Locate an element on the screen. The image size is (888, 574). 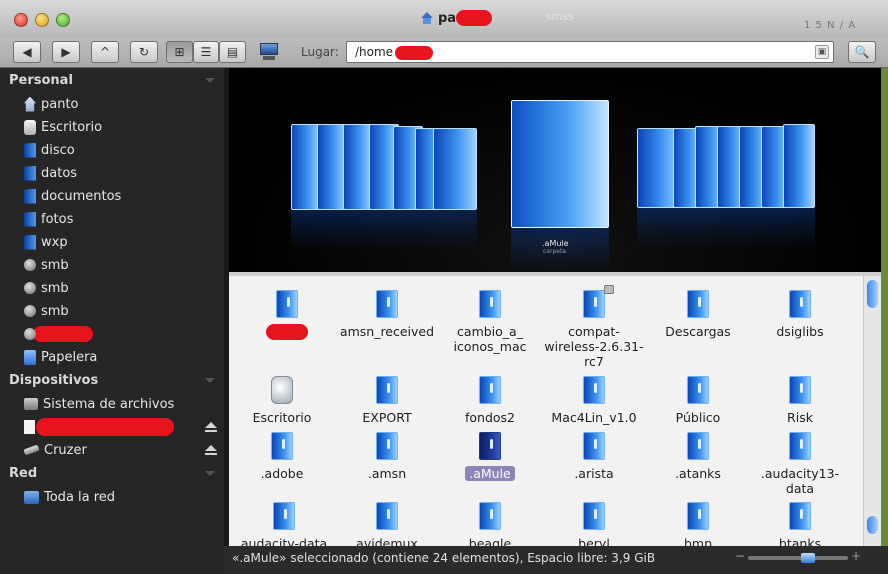
sidebar-item-sistema-de-archivos: Sistema de archivos is located at coordinates (99, 404).